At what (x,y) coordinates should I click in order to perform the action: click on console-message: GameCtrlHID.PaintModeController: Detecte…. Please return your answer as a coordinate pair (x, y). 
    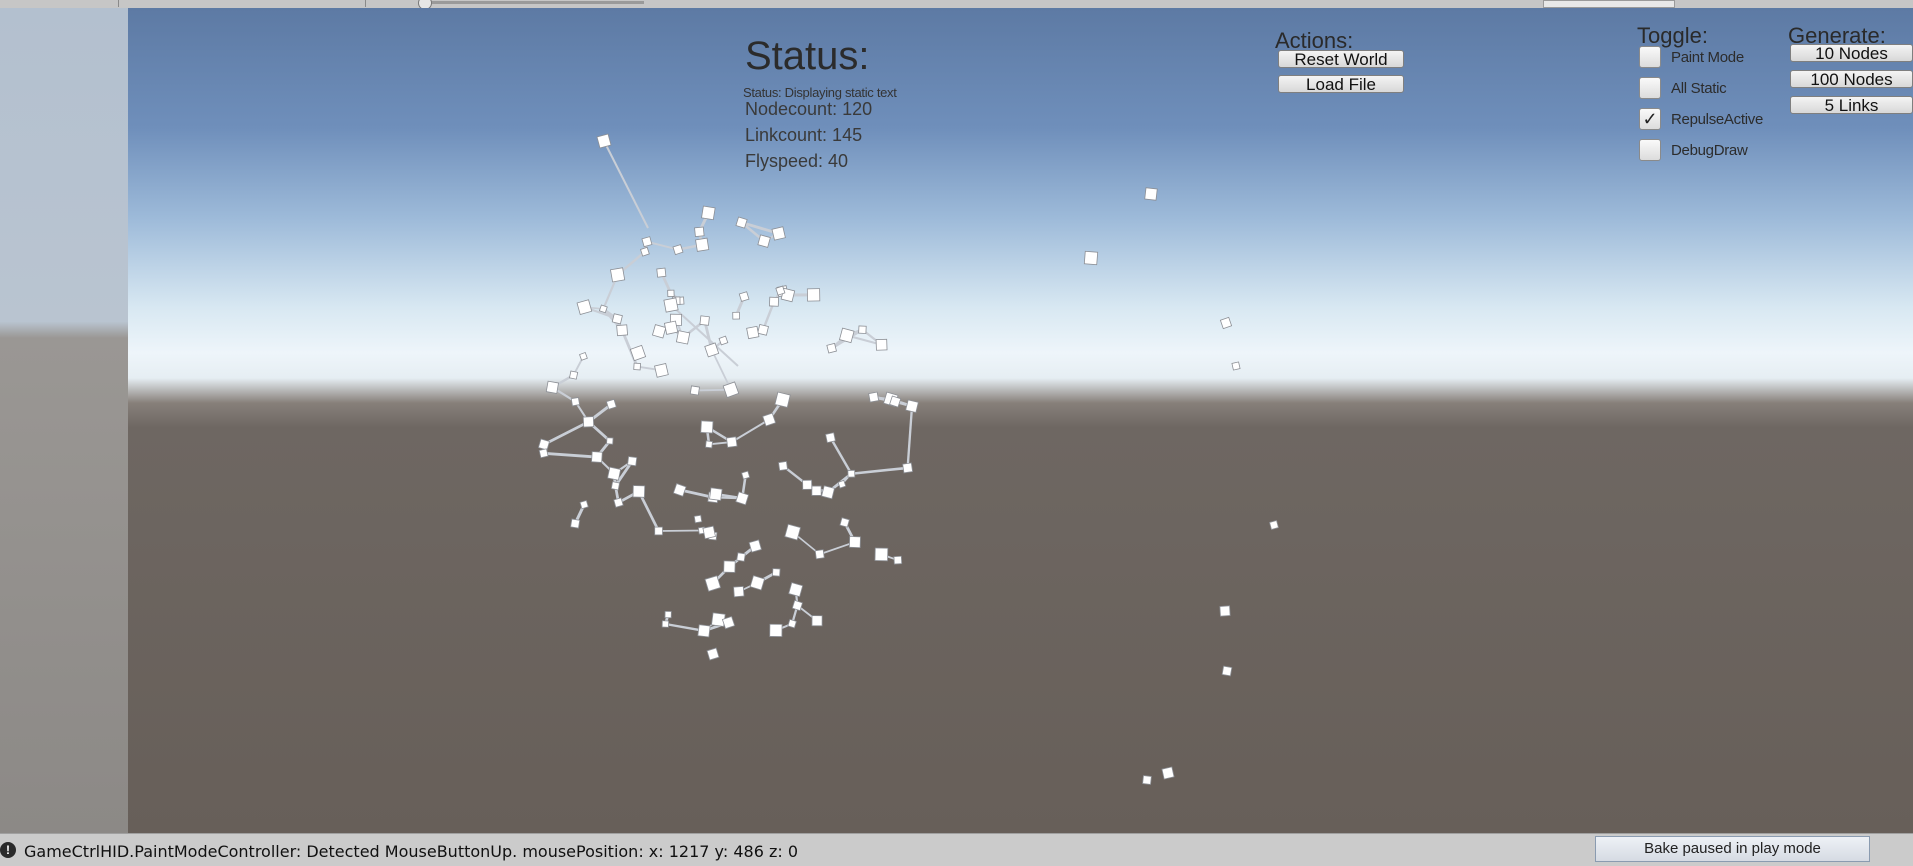
    Looking at the image, I should click on (411, 851).